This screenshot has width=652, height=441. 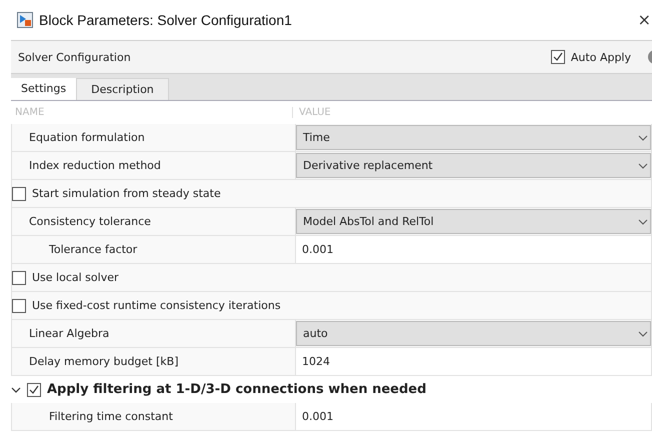 What do you see at coordinates (473, 333) in the screenshot?
I see `dropdown: auto` at bounding box center [473, 333].